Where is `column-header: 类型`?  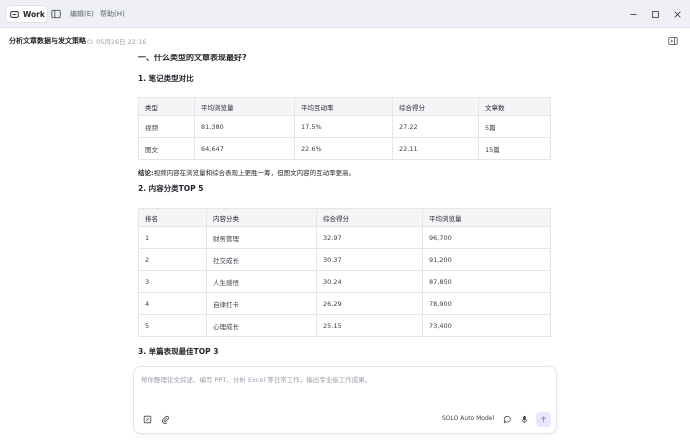
column-header: 类型 is located at coordinates (166, 106).